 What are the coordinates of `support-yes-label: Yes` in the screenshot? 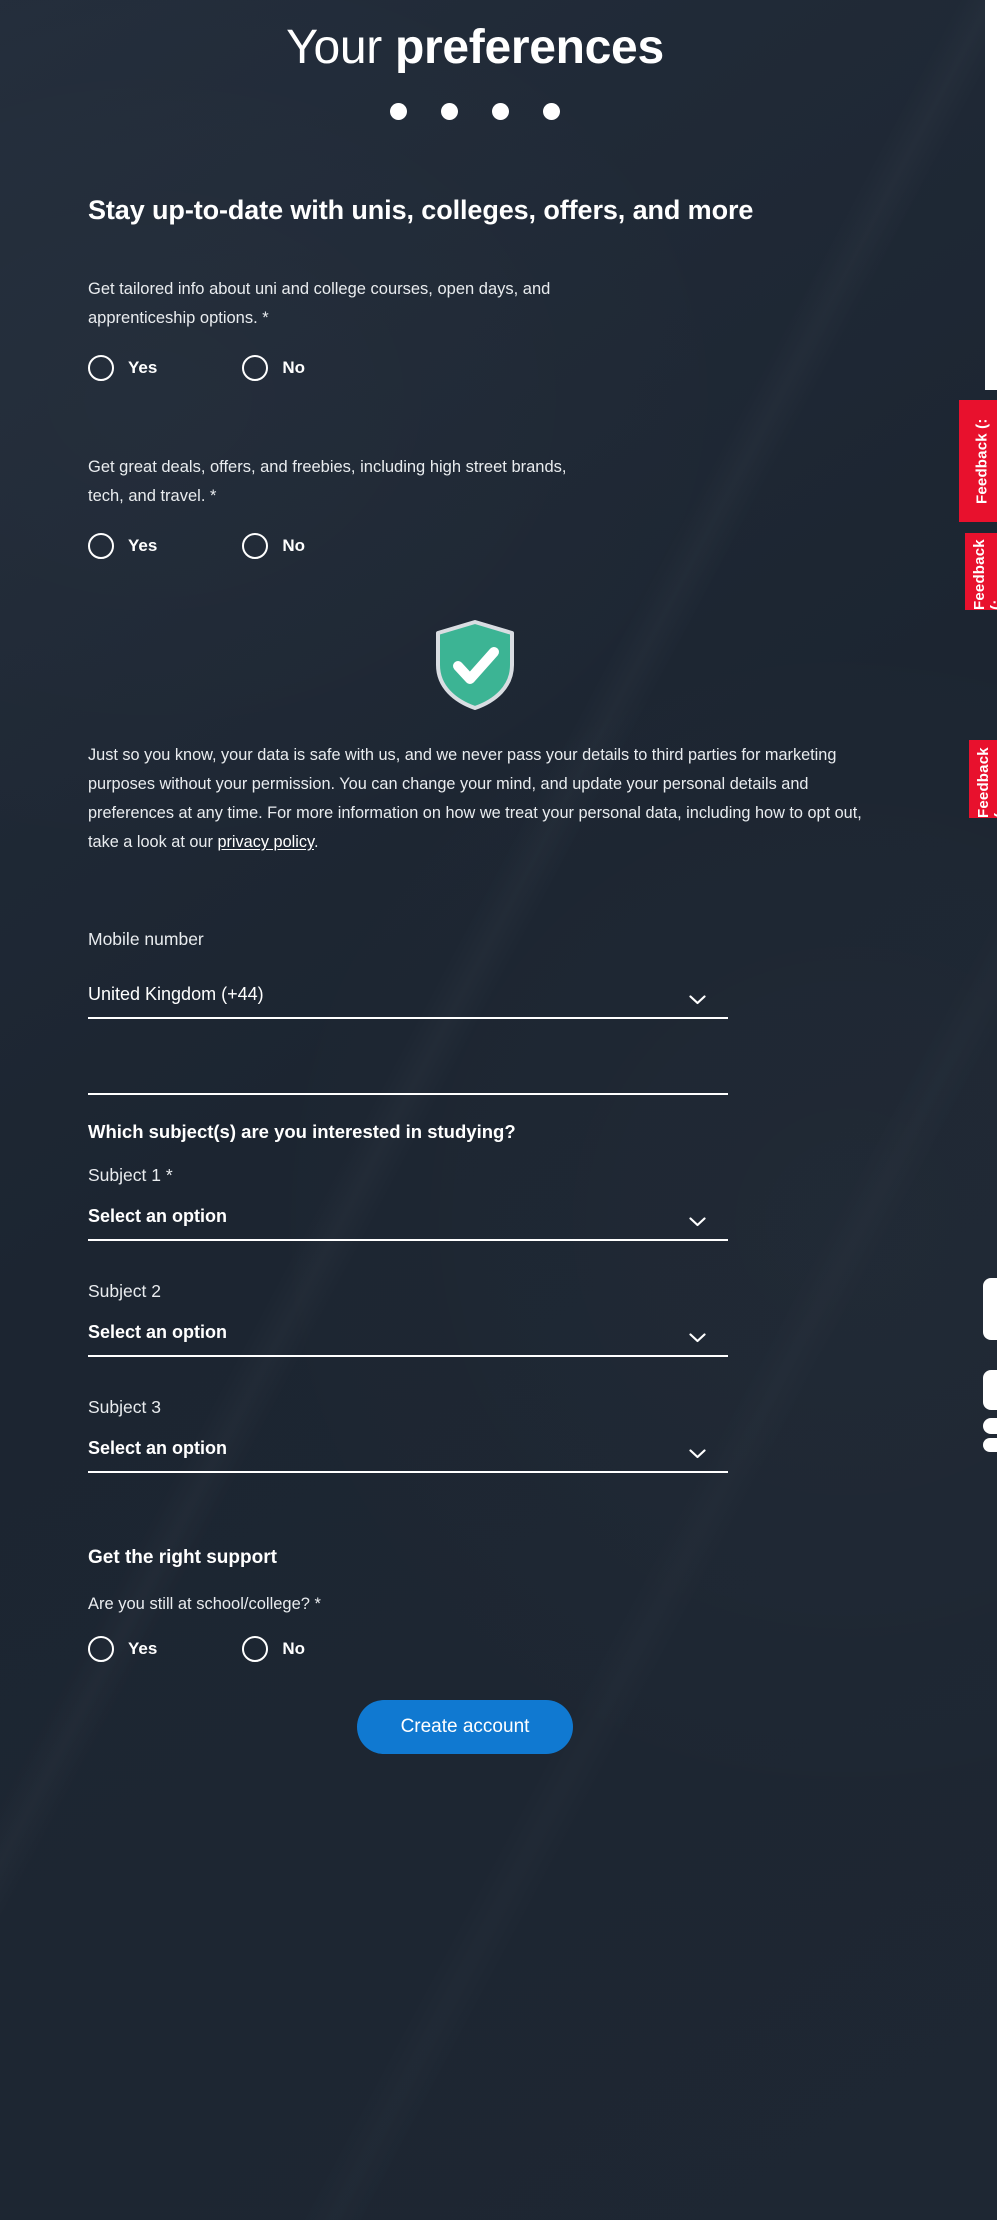 It's located at (143, 1648).